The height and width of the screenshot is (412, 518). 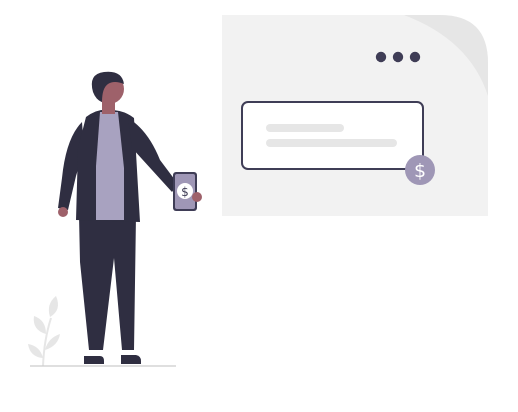 I want to click on more-dots-icon, so click(x=398, y=57).